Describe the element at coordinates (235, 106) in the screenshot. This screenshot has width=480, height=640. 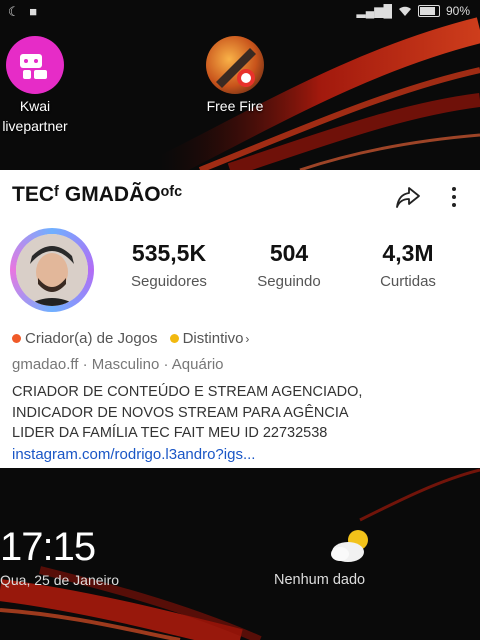
I see `app-label: Free Fire` at that location.